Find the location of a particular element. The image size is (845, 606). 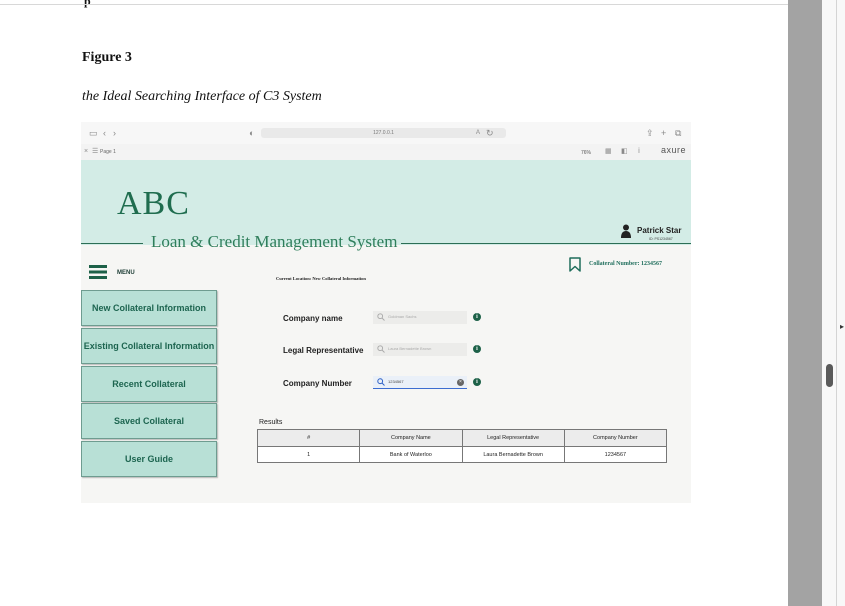

browser-toolbar: ▭ ‹ › ◐ 127.0.0.1 Ａ ↻ ⇪ + ⧉ is located at coordinates (386, 133).